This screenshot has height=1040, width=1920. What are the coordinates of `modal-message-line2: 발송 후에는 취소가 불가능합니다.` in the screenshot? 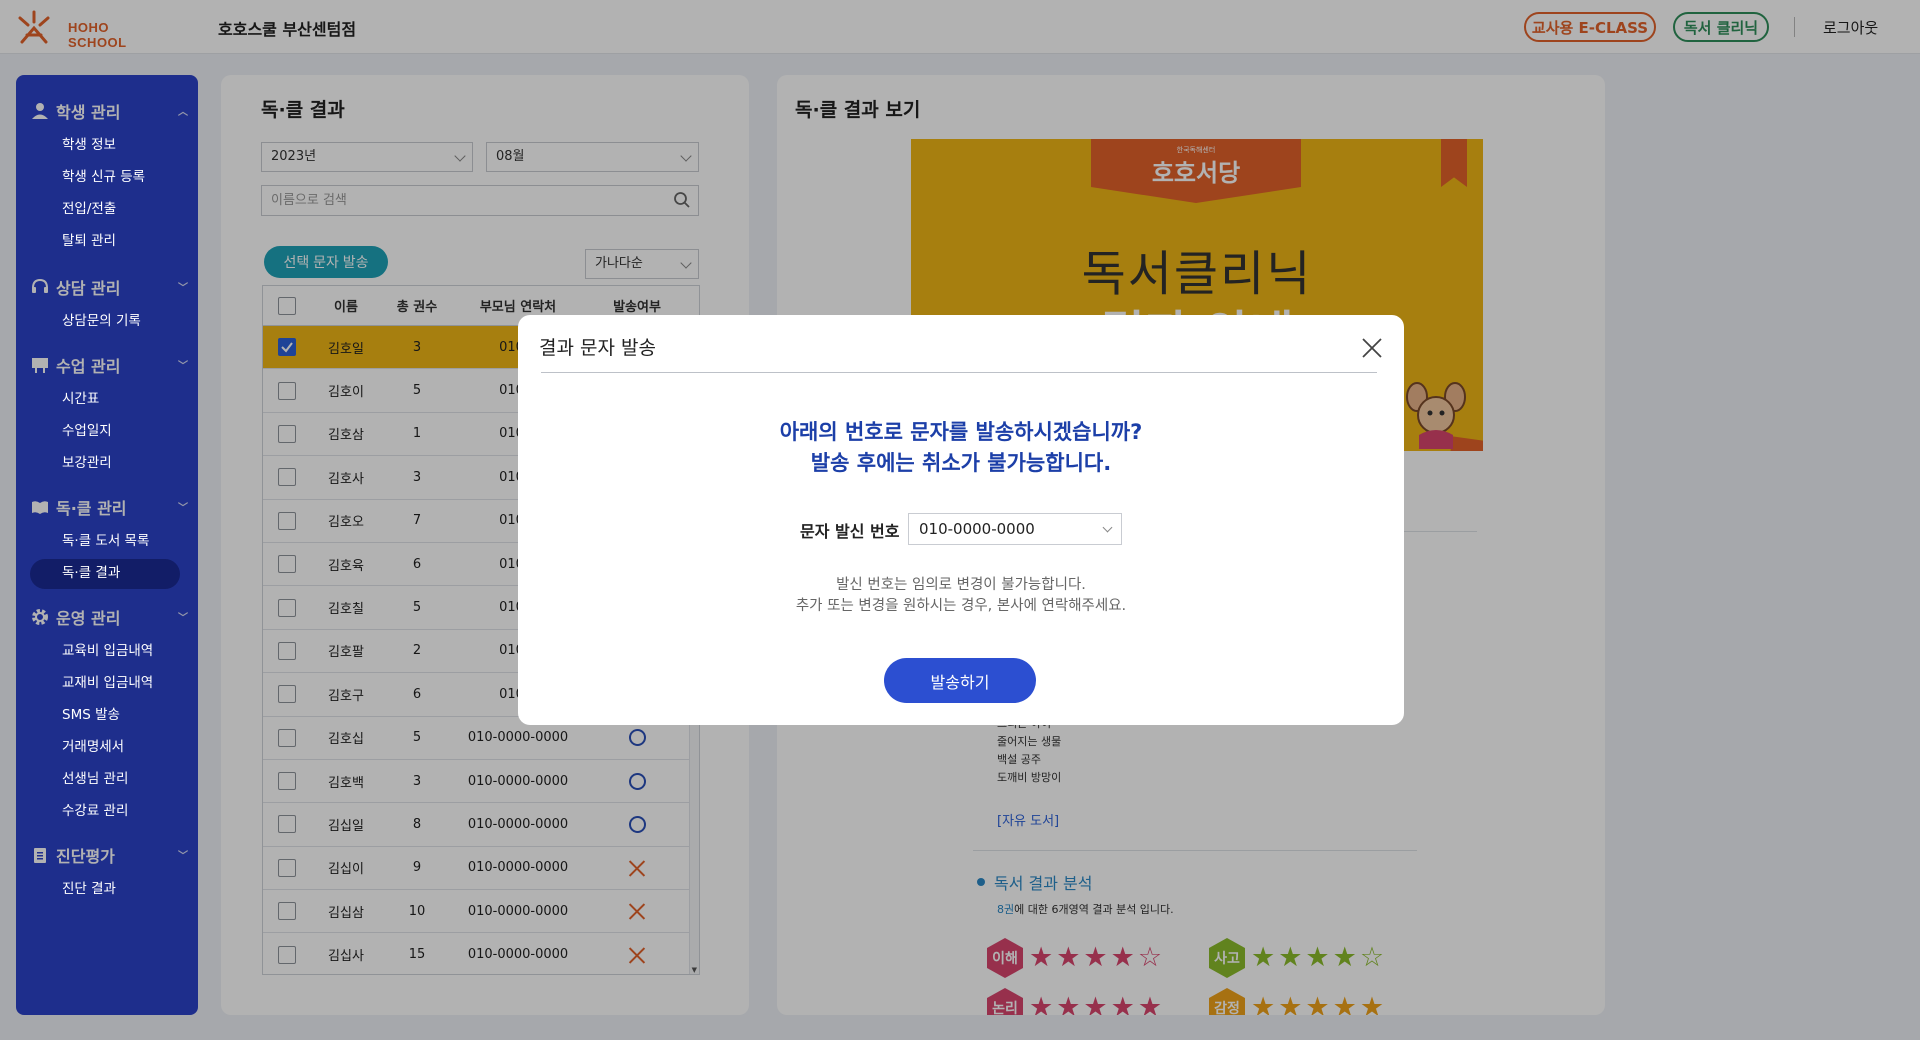 It's located at (961, 463).